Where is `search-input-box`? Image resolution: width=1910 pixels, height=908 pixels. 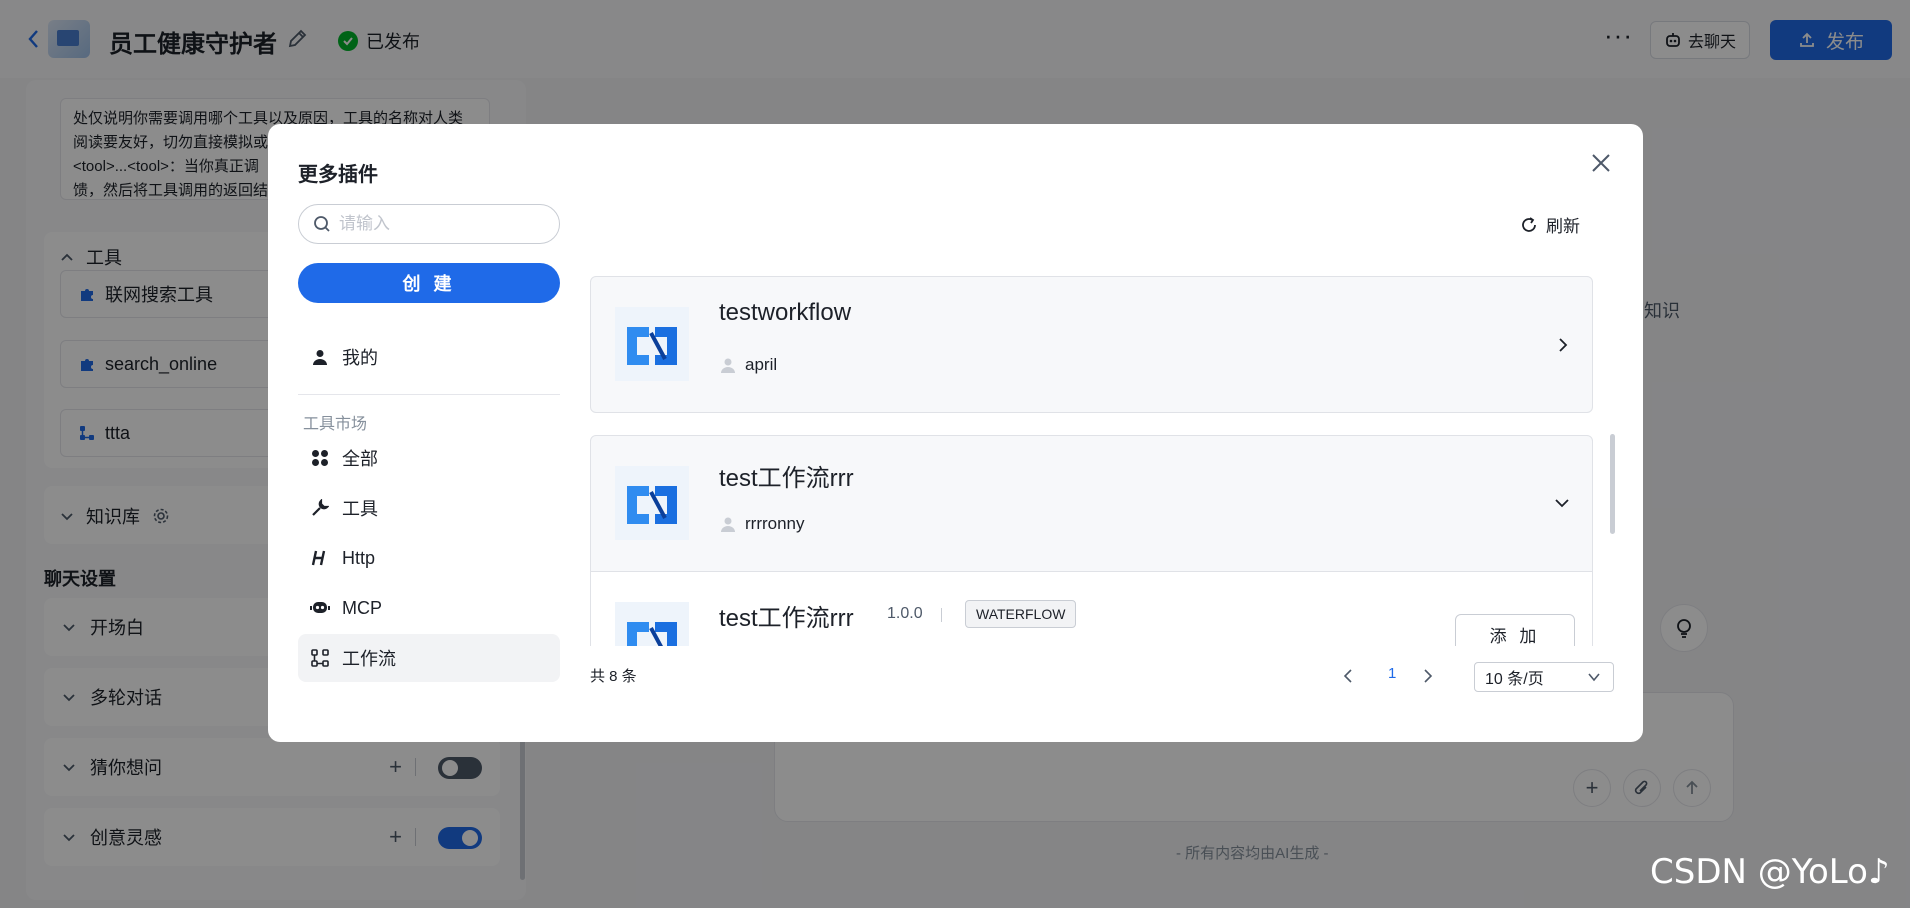 search-input-box is located at coordinates (429, 224).